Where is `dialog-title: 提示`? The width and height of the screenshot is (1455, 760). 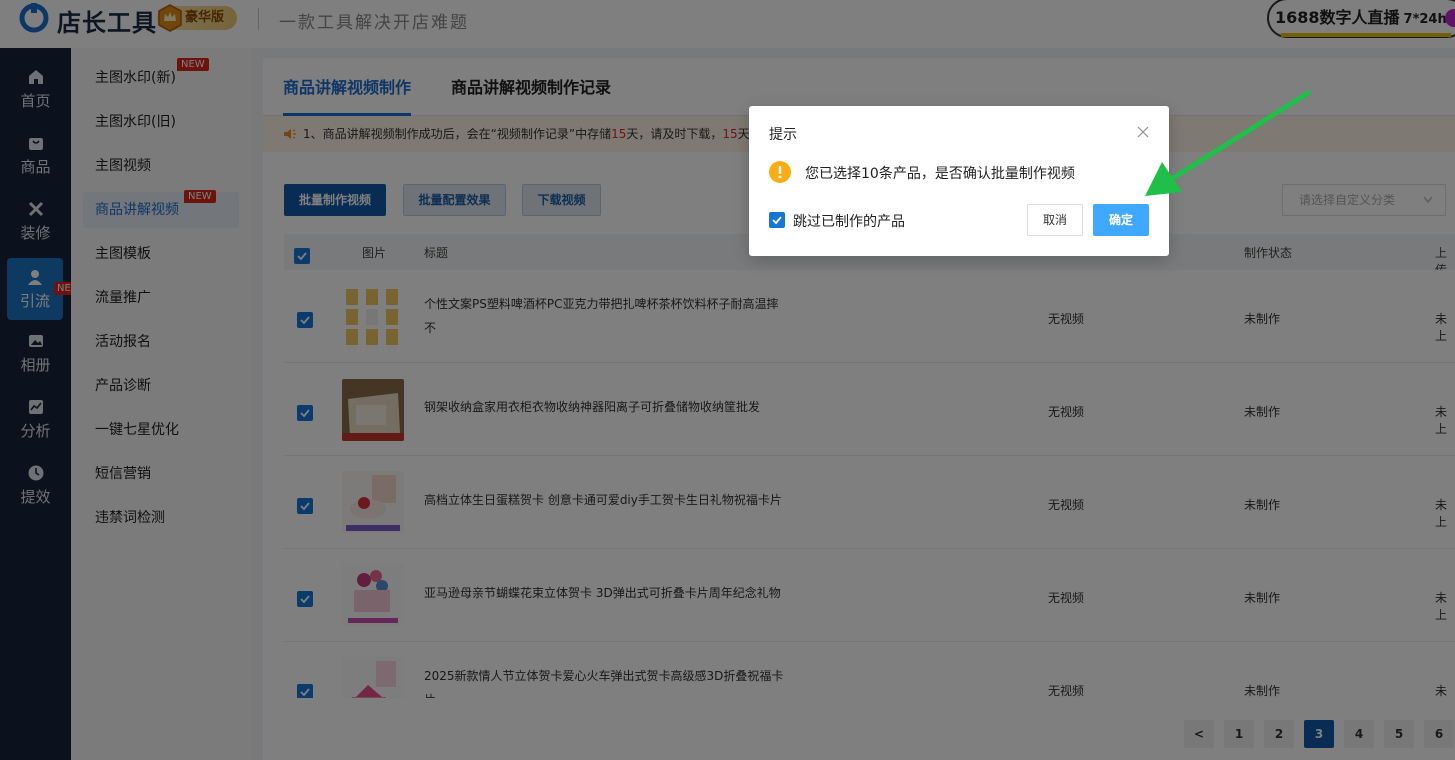 dialog-title: 提示 is located at coordinates (783, 135).